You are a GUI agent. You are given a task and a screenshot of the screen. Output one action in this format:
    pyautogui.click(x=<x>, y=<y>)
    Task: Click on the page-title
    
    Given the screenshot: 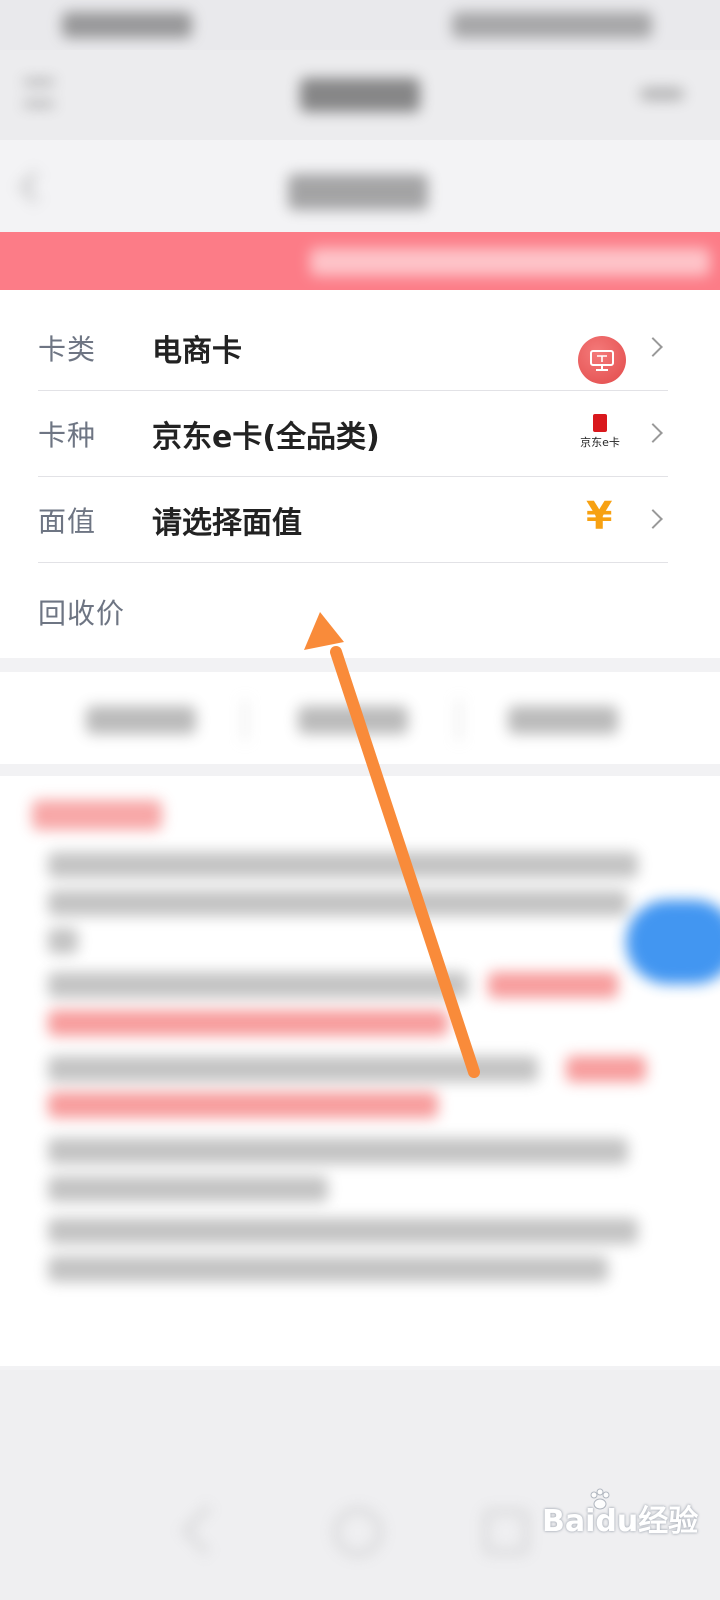 What is the action you would take?
    pyautogui.click(x=358, y=192)
    